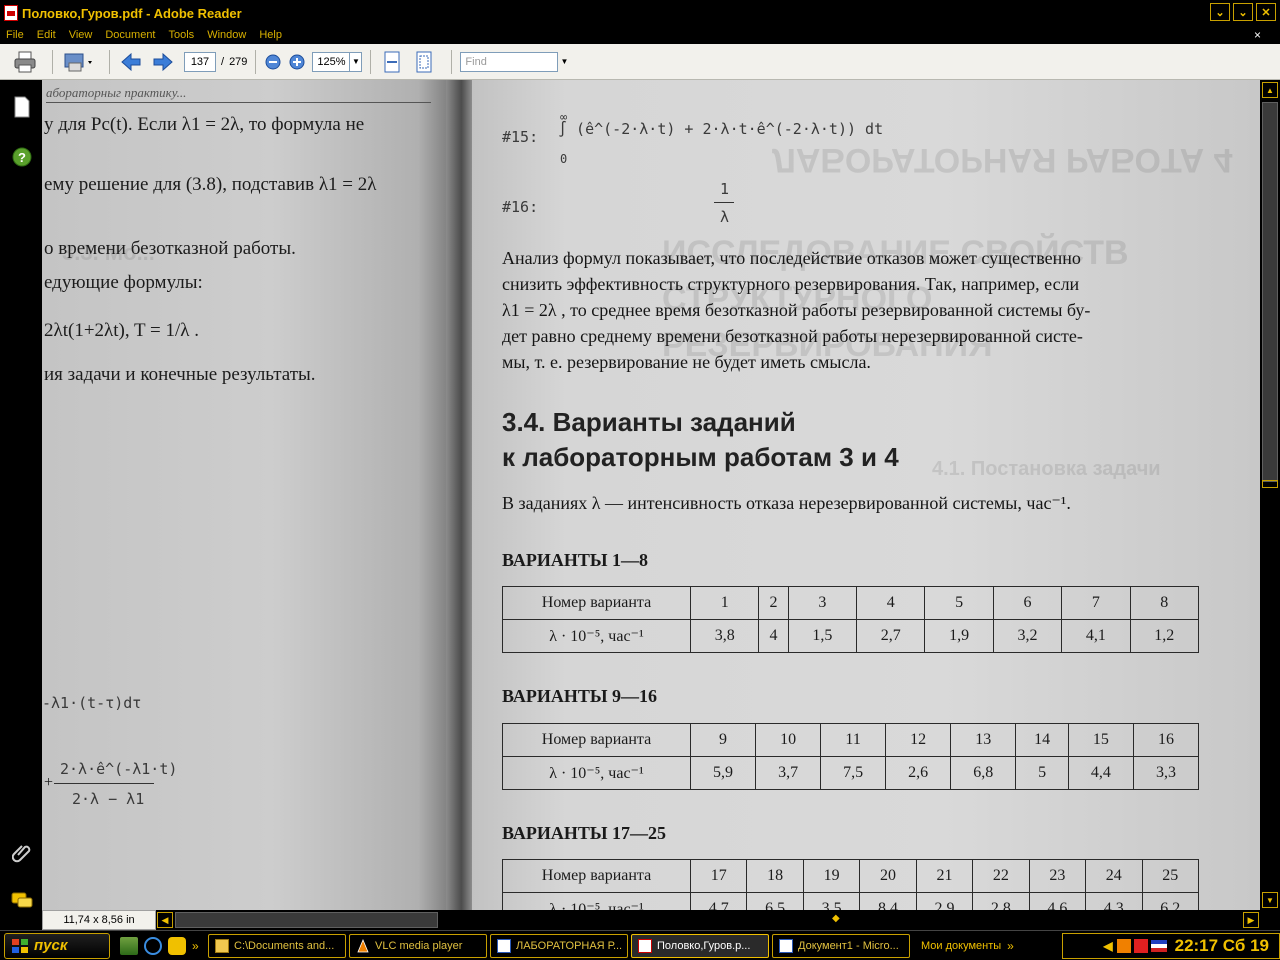 This screenshot has width=1280, height=960. Describe the element at coordinates (959, 636) in the screenshot. I see `lambda-value: 1,9` at that location.